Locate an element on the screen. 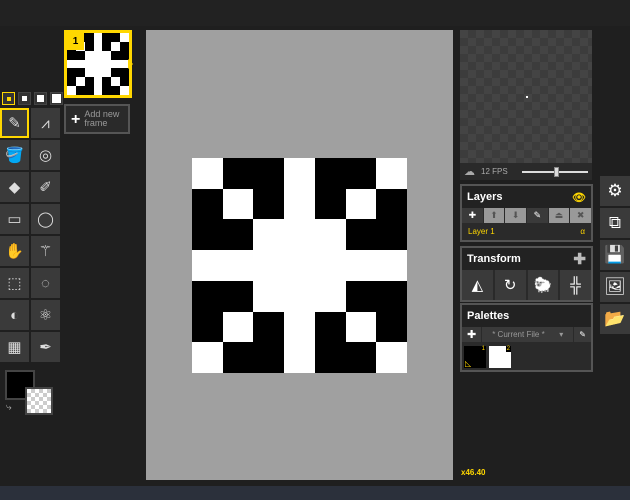  open-button: 📂 is located at coordinates (615, 319).